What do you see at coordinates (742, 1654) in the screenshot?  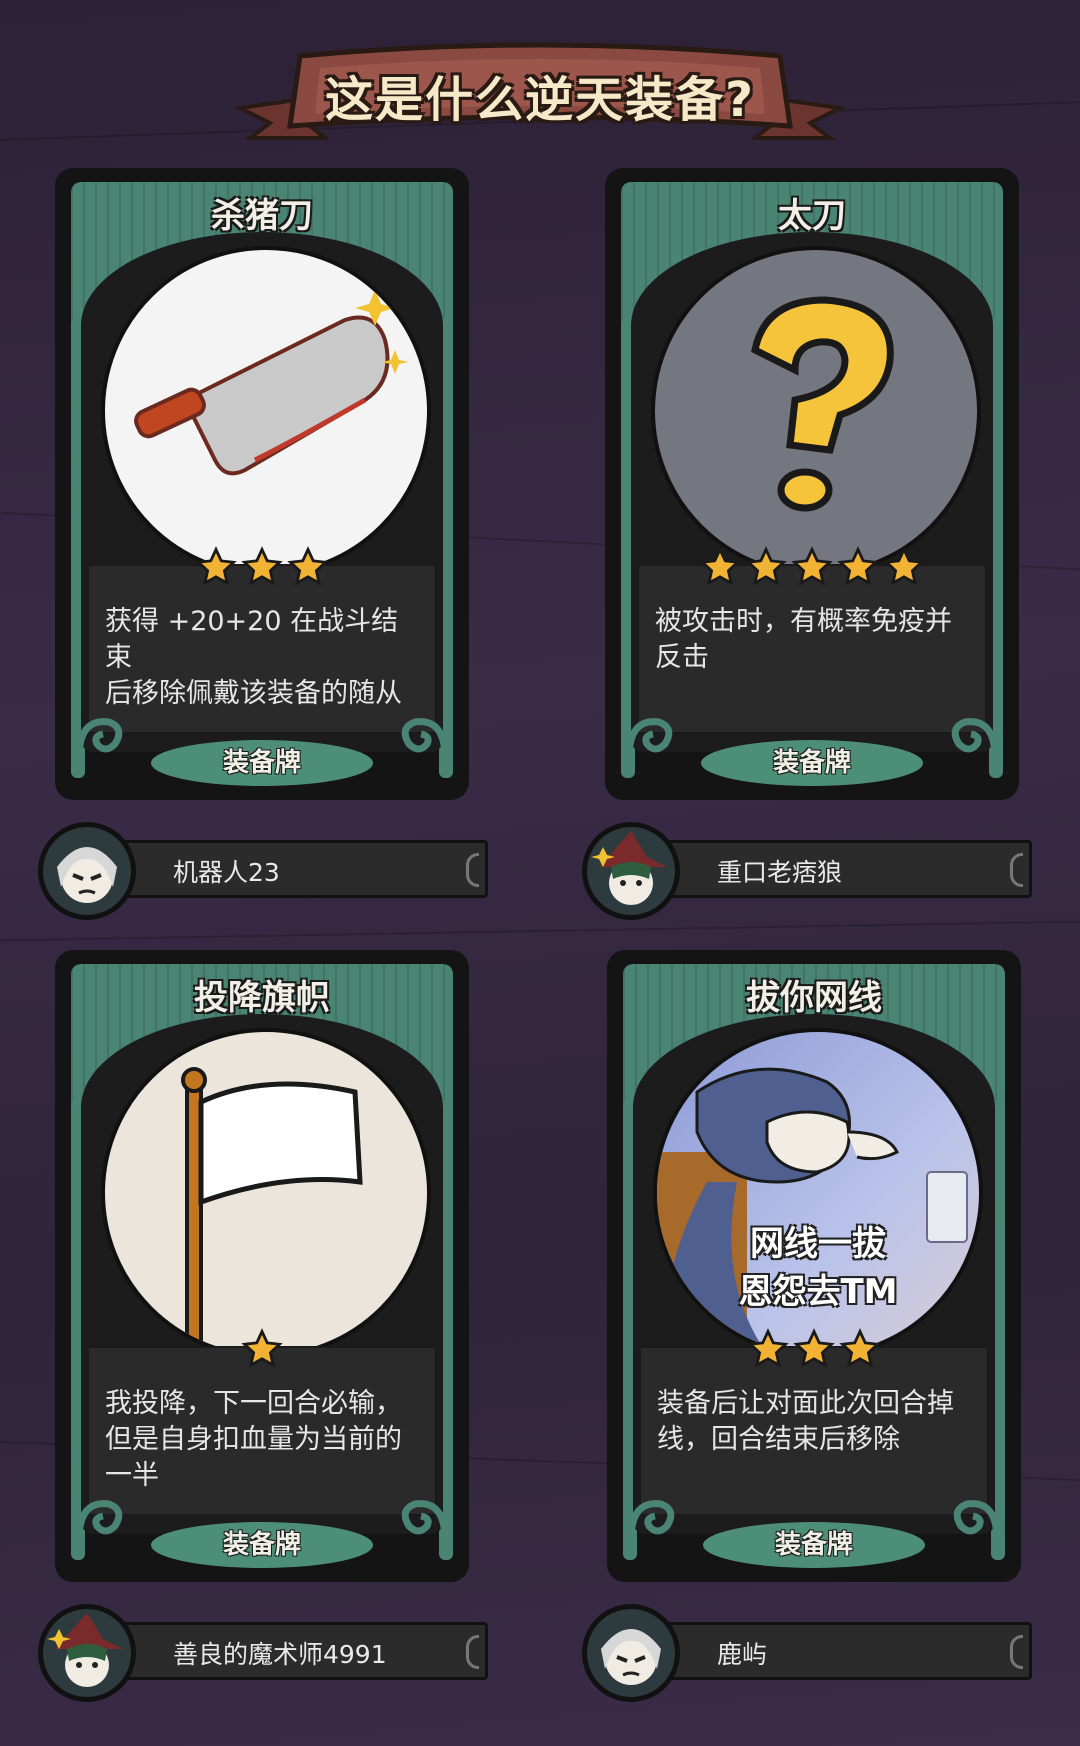 I see `username: 鹿屿` at bounding box center [742, 1654].